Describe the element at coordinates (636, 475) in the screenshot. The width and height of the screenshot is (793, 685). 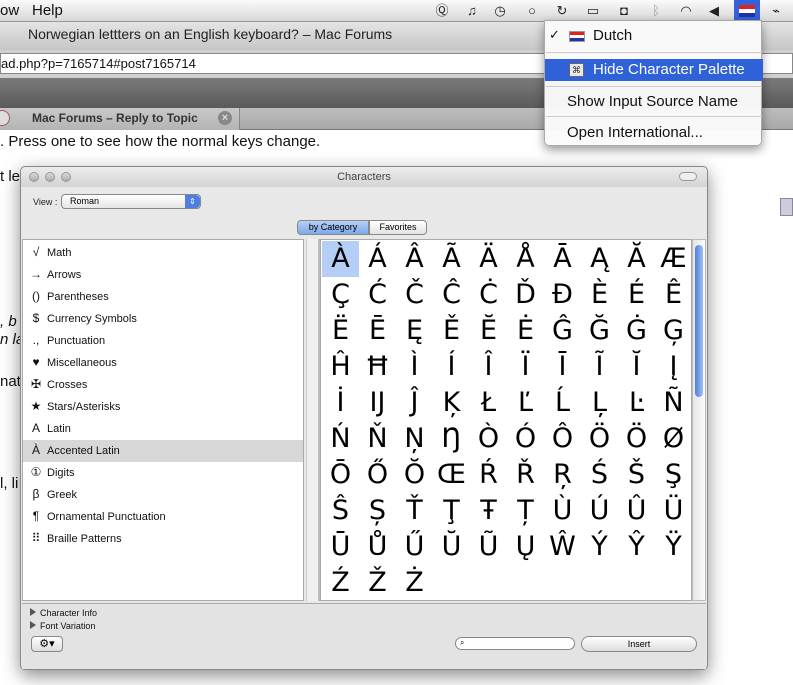
I see `character-cell: Š` at that location.